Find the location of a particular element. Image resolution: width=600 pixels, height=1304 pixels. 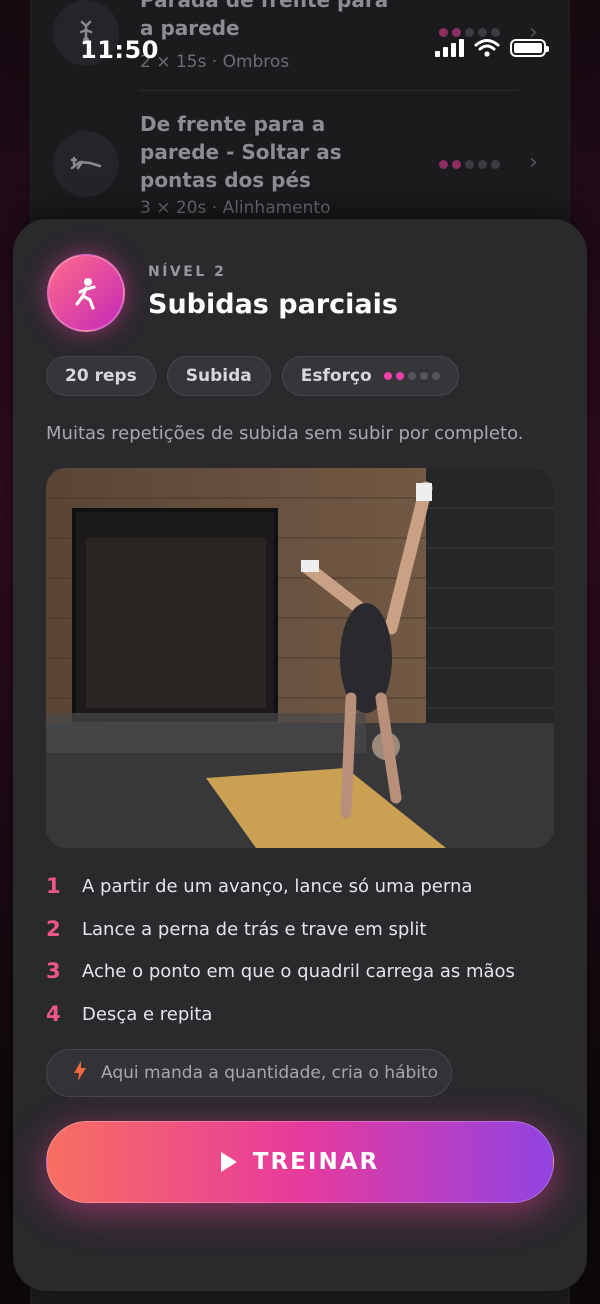

list-item-meta: 3 × 20s · Alinhamento is located at coordinates (235, 208).